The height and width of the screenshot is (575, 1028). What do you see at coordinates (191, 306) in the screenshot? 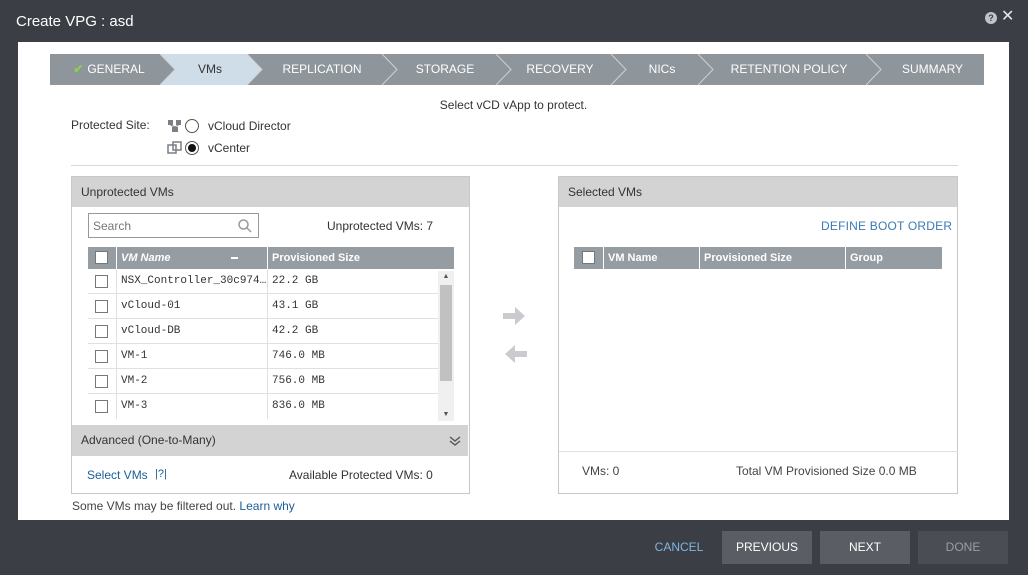
I see `vm-name: vCloud-01` at bounding box center [191, 306].